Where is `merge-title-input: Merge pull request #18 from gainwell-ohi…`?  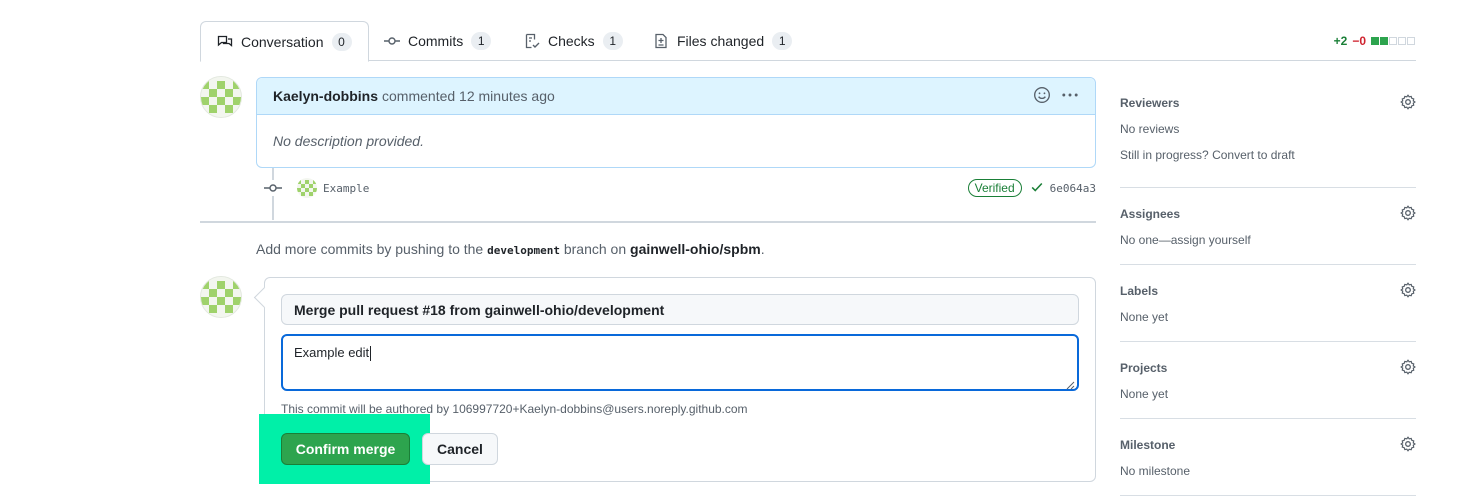 merge-title-input: Merge pull request #18 from gainwell-ohi… is located at coordinates (680, 309).